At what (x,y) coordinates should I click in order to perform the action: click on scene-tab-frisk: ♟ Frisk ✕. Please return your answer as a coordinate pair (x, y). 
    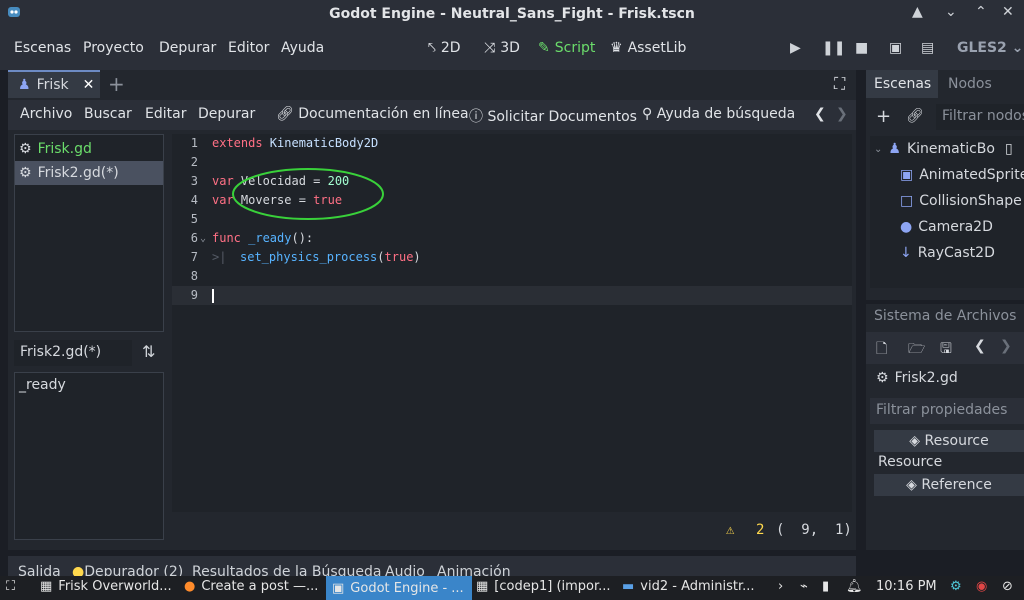
    Looking at the image, I should click on (54, 84).